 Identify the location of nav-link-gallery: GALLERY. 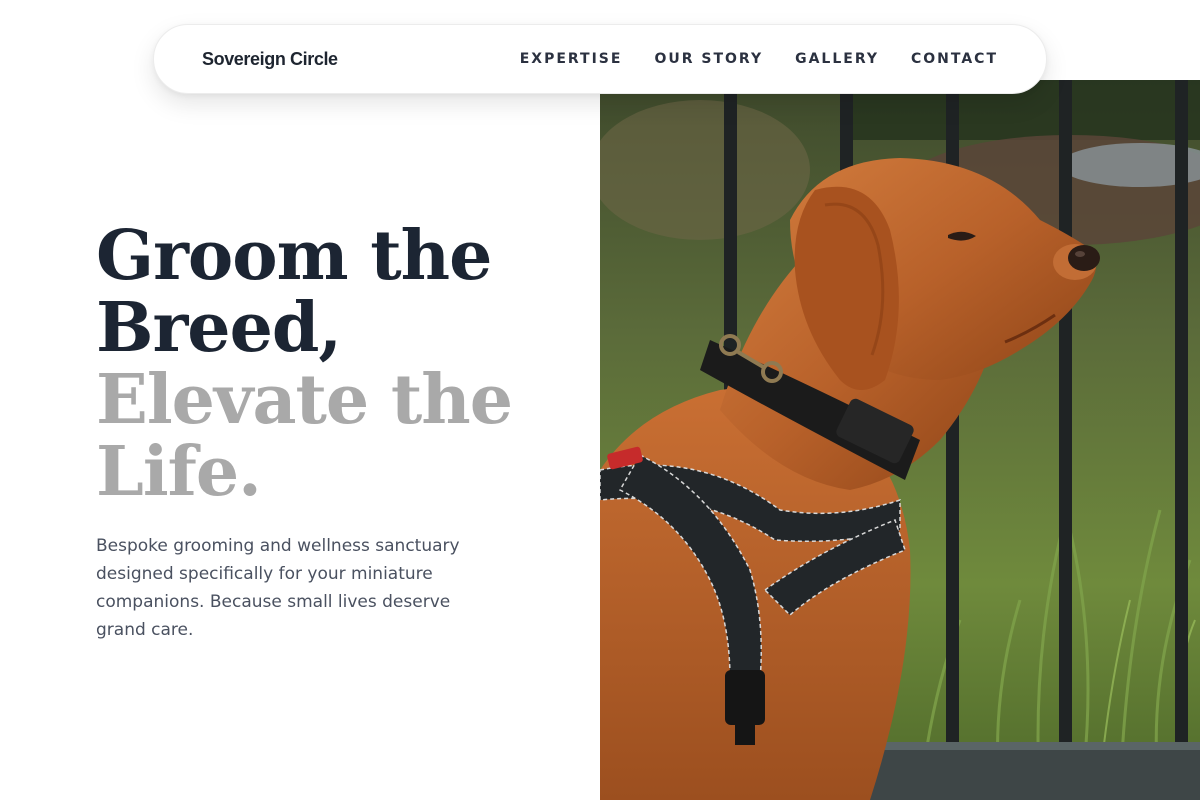
(837, 59).